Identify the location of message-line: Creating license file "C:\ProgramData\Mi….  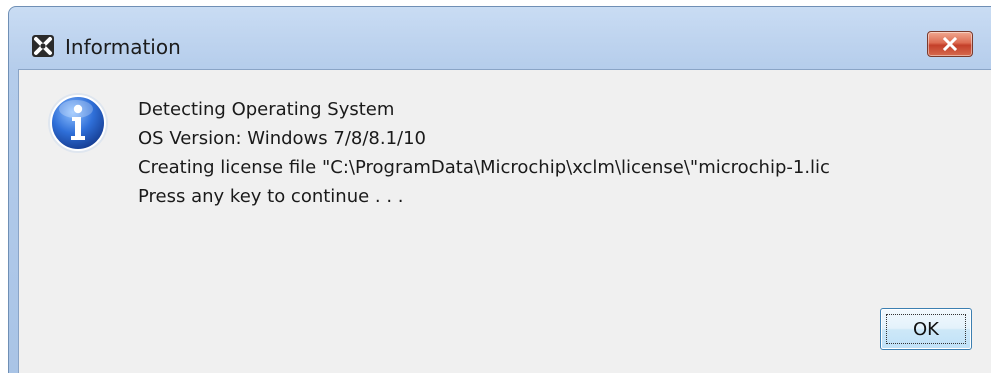
(484, 167).